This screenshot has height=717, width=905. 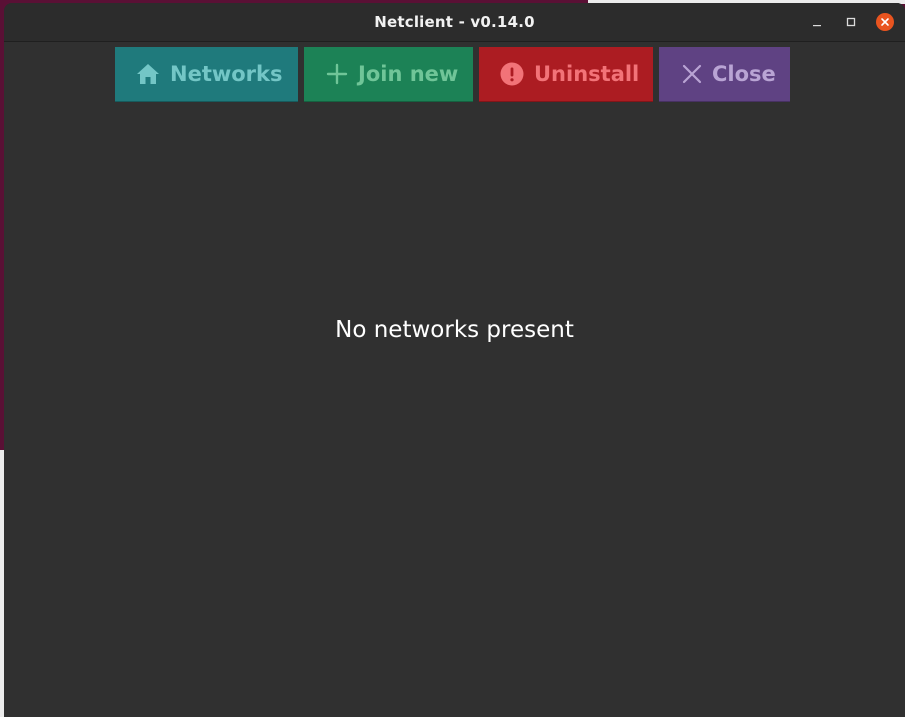 I want to click on x-icon, so click(x=692, y=74).